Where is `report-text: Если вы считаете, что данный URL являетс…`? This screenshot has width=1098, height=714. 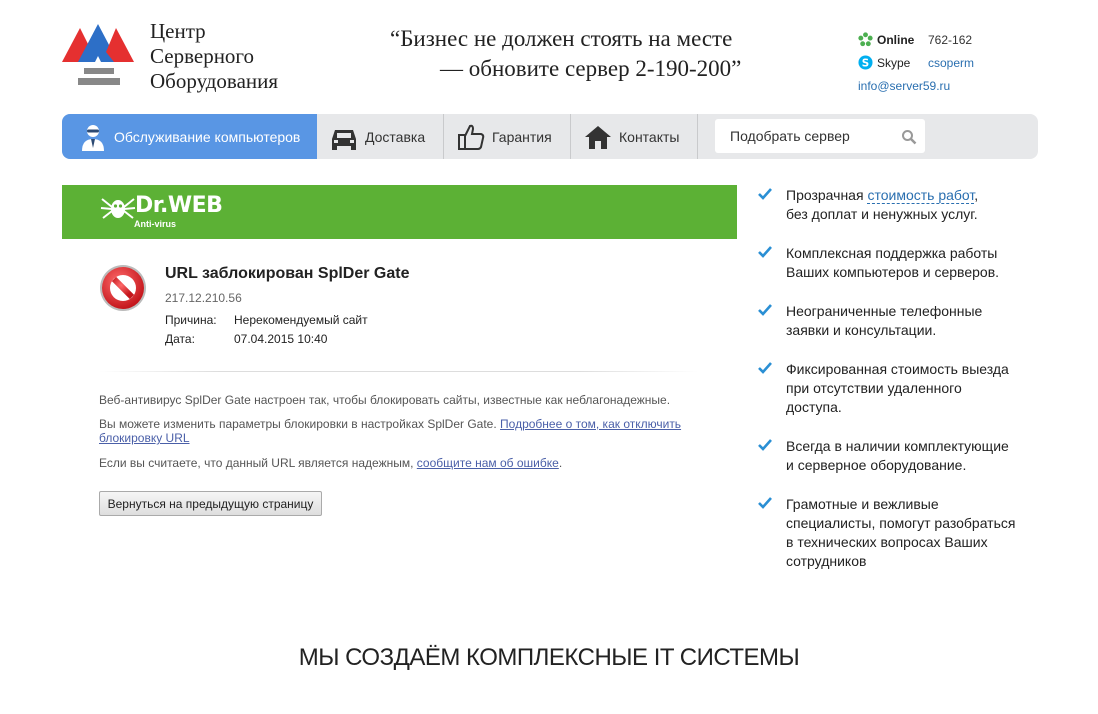
report-text: Если вы считаете, что данный URL являетс… is located at coordinates (258, 463).